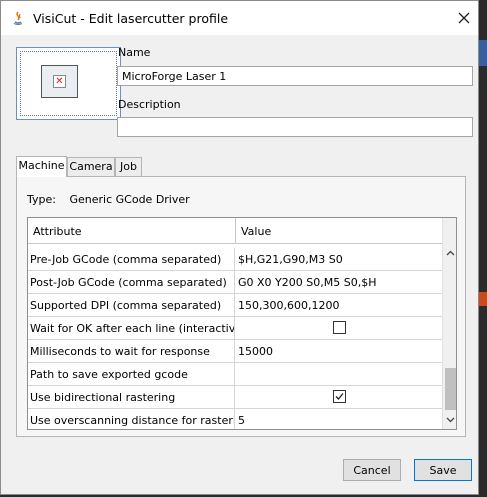  I want to click on value-cell: G0 X0 Y200 S0,M5 S0,$H, so click(339, 282).